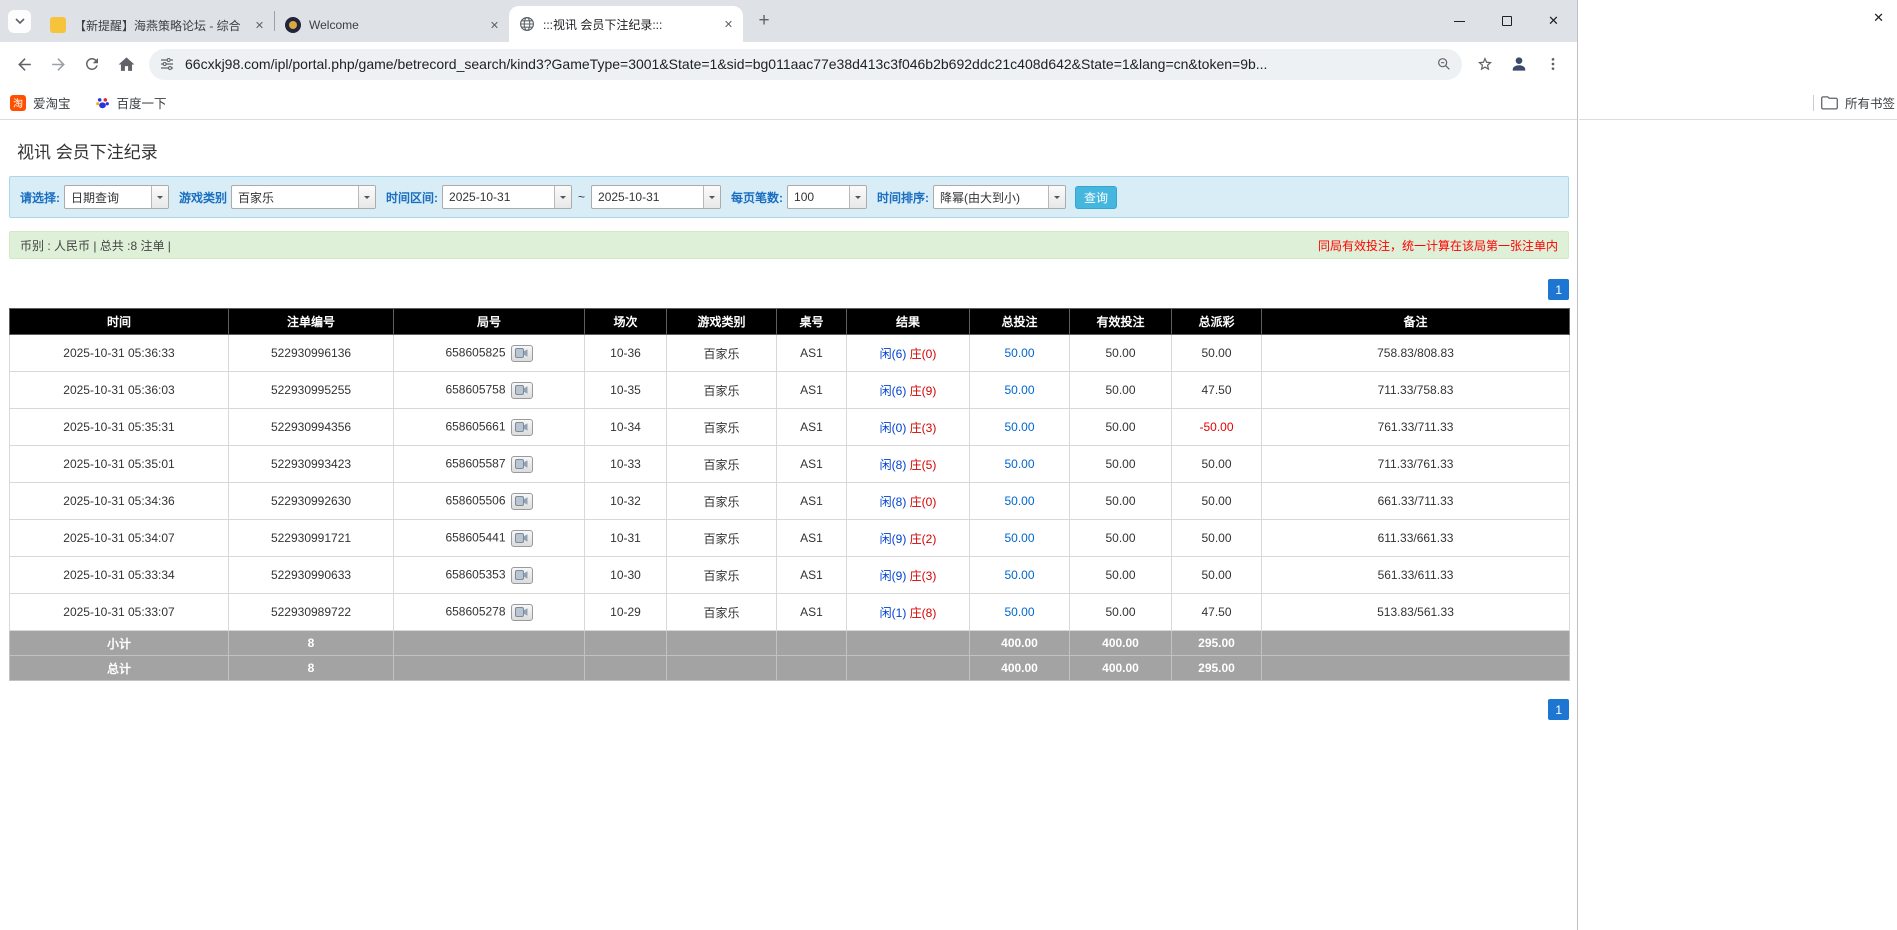 The image size is (1897, 930). Describe the element at coordinates (1120, 668) in the screenshot. I see `total-valid-bet: 400.00` at that location.